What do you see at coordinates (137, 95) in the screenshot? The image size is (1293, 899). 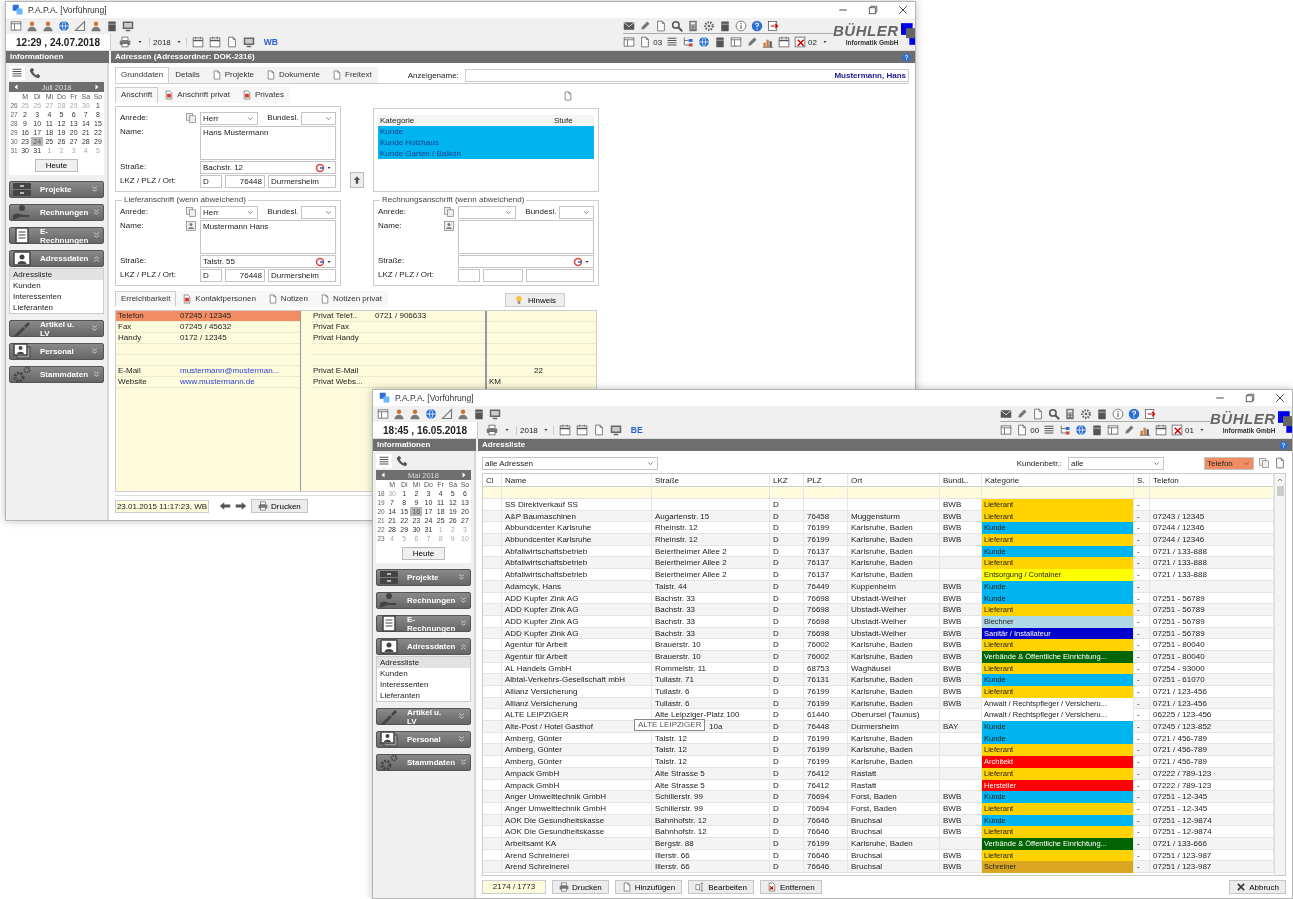 I see `tab: Anschrift` at bounding box center [137, 95].